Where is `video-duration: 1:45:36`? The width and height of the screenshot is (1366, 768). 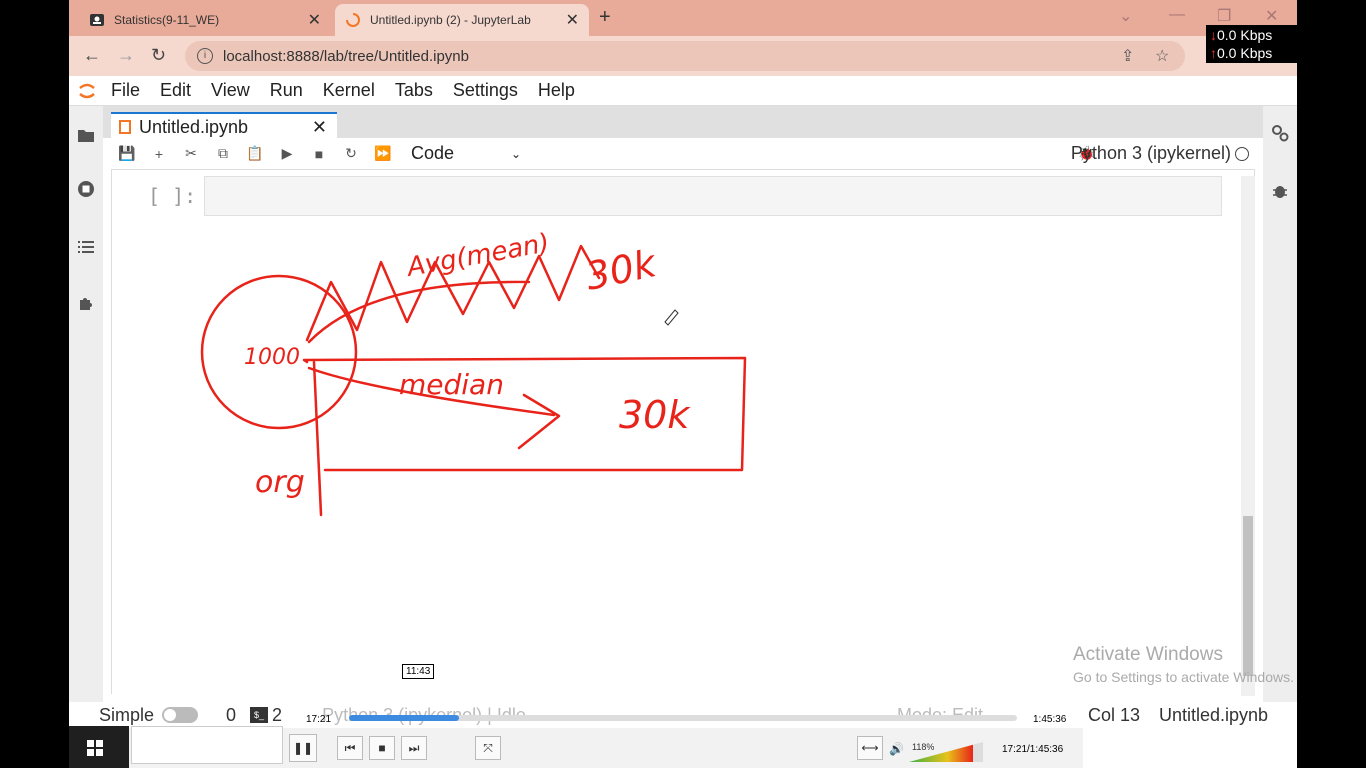
video-duration: 1:45:36 is located at coordinates (1050, 719).